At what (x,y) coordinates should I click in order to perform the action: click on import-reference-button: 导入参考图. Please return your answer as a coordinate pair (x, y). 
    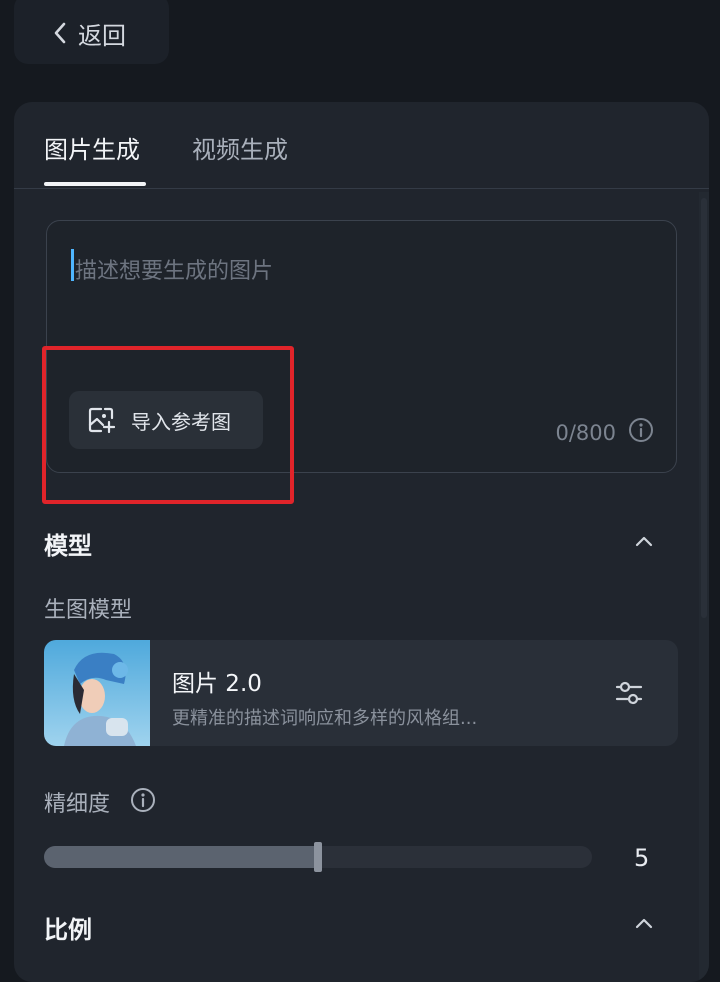
    Looking at the image, I should click on (166, 420).